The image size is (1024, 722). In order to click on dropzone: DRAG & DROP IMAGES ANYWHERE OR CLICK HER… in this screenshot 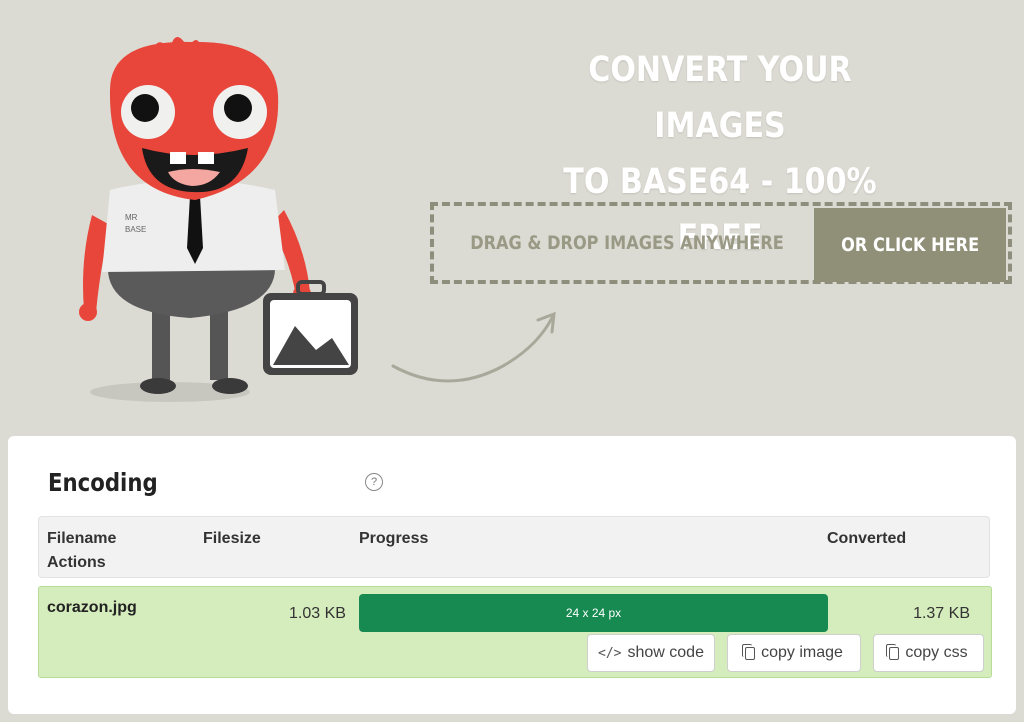, I will do `click(721, 243)`.